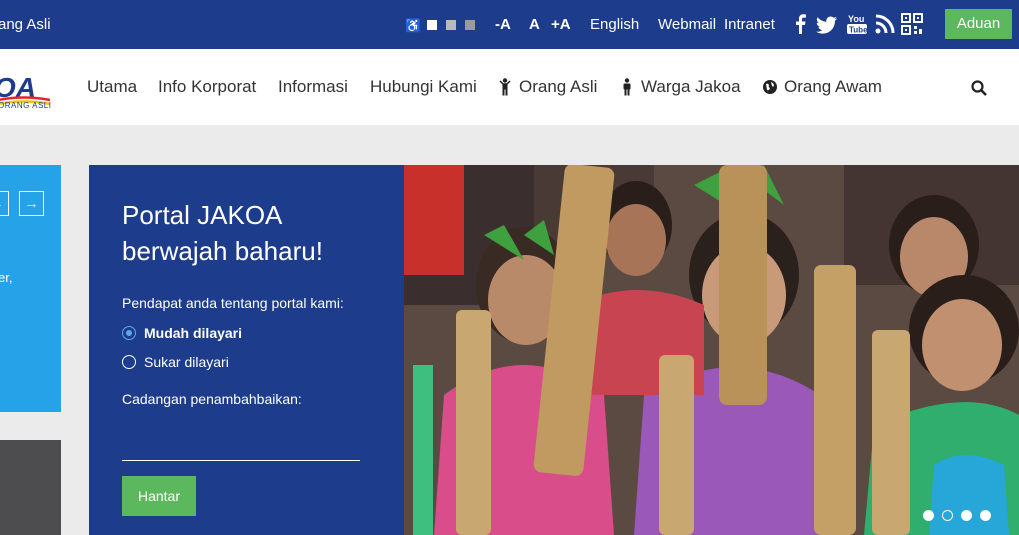 This screenshot has height=535, width=1019. I want to click on svg-text: Tube, so click(858, 30).